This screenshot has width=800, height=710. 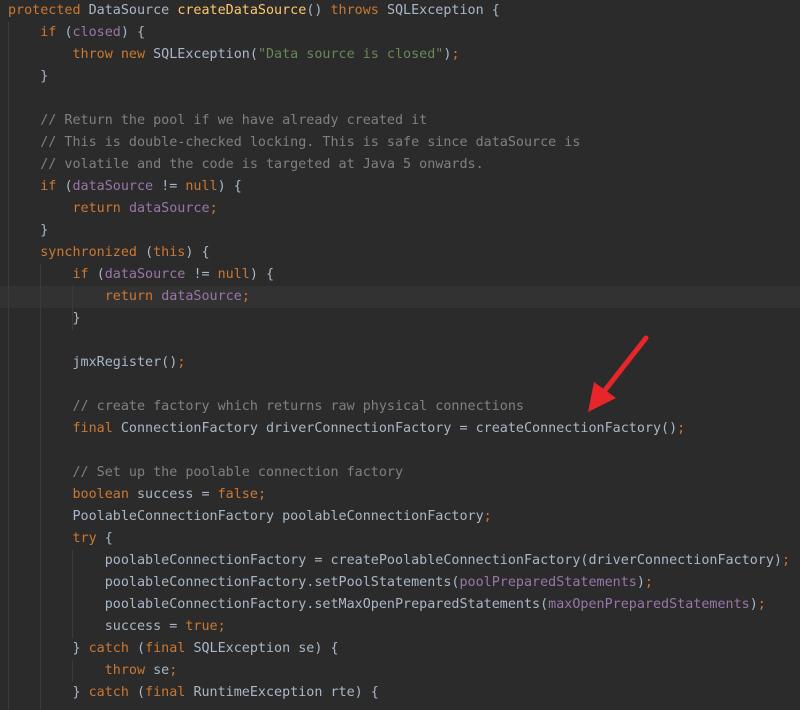 I want to click on code-line: } catch (final SQLException se) {, so click(x=404, y=649).